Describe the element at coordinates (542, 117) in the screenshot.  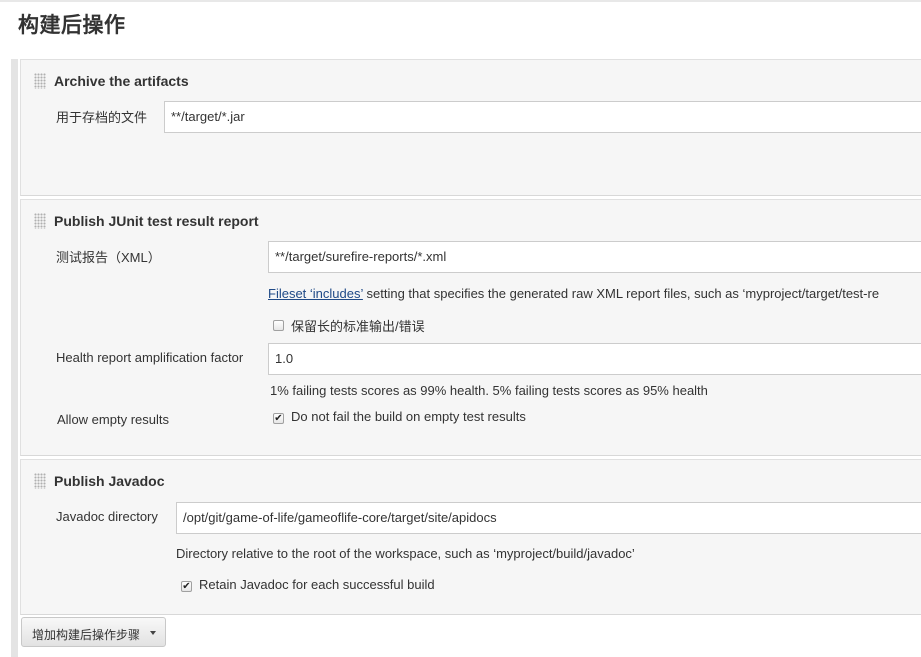
I see `archive-files-input: **/target/*.jar` at that location.